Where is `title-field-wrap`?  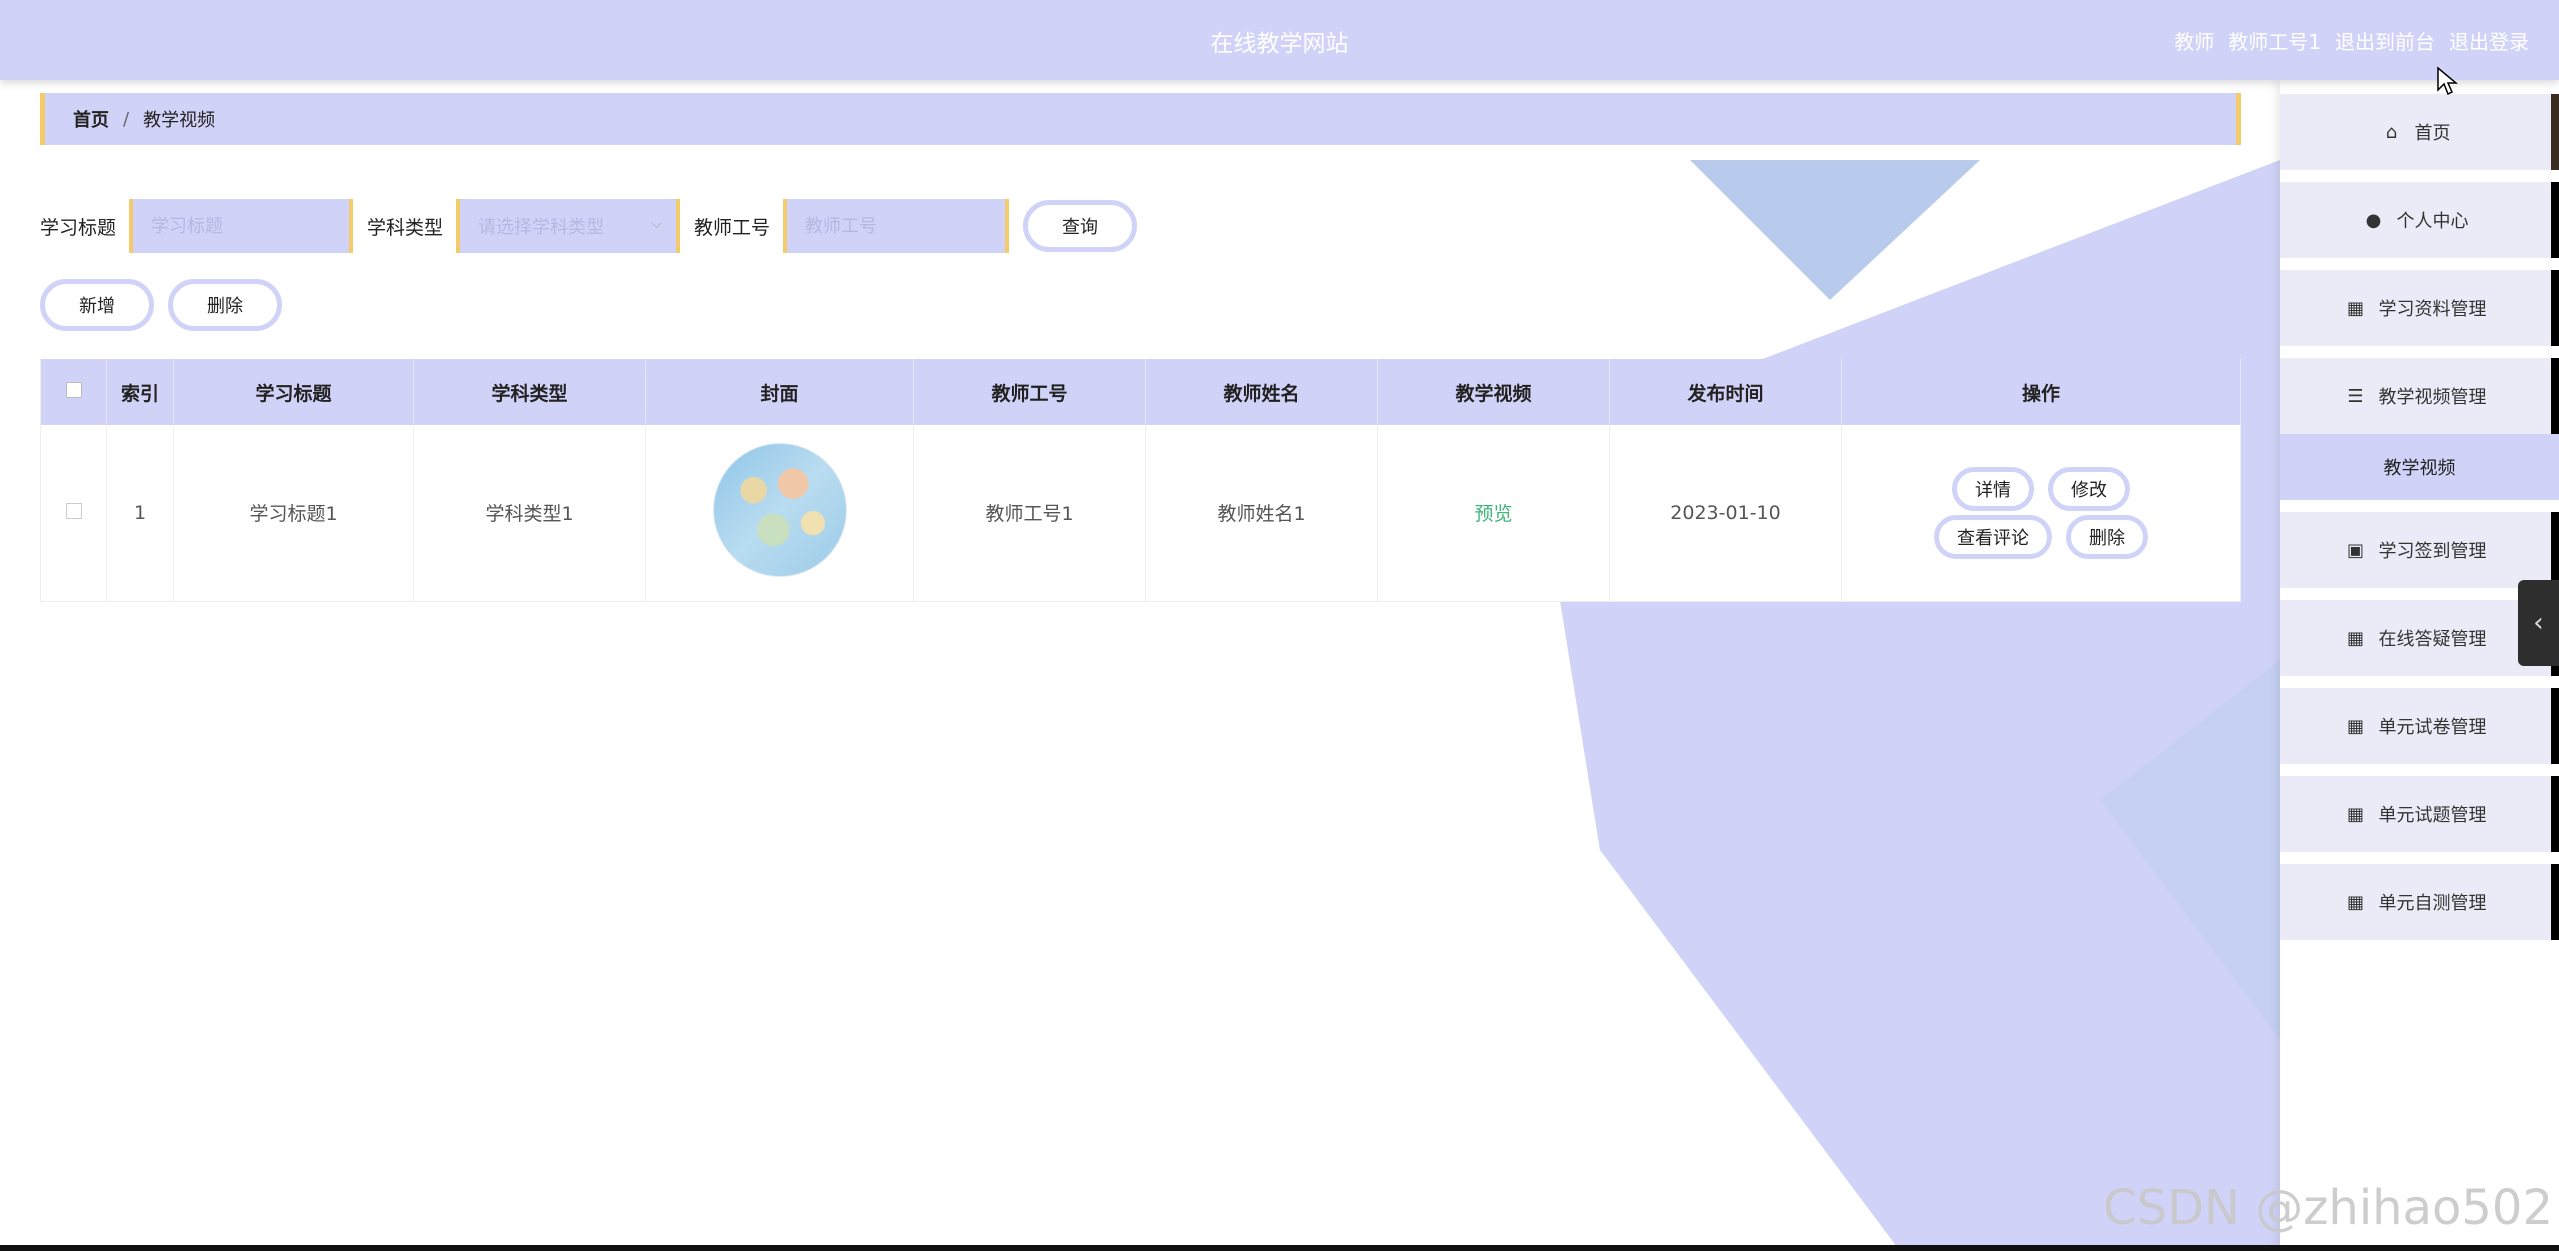 title-field-wrap is located at coordinates (241, 226).